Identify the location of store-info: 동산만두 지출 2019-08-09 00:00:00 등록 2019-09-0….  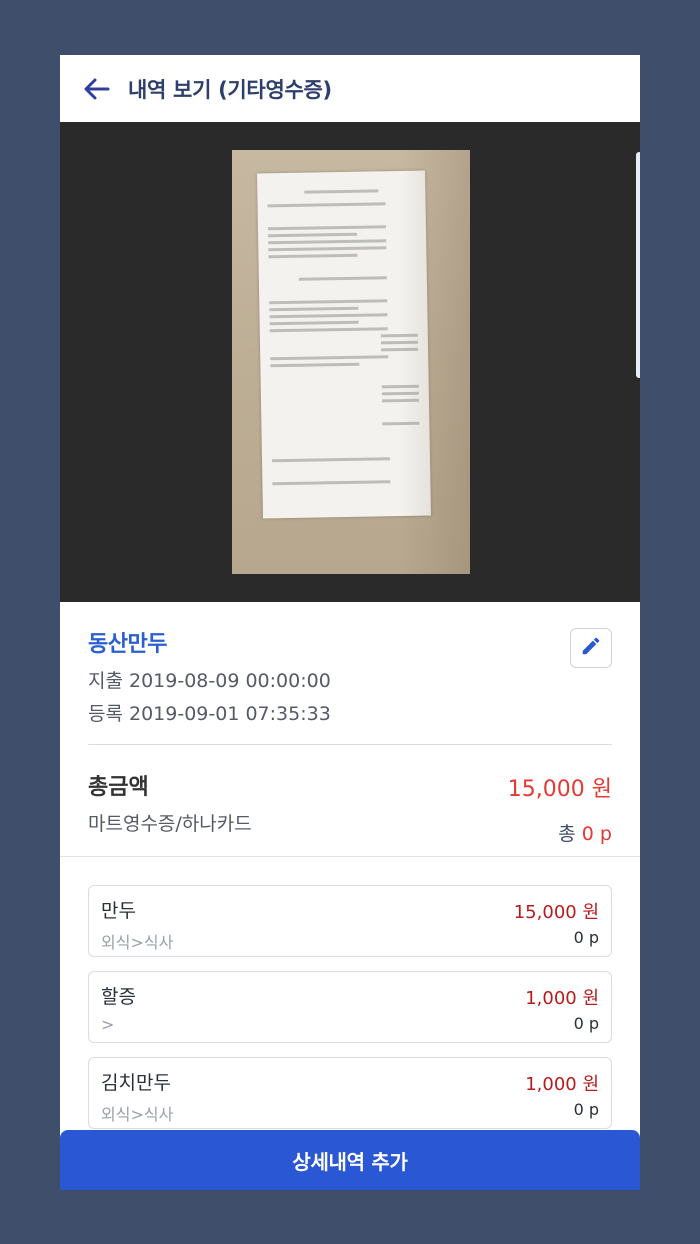
(350, 673).